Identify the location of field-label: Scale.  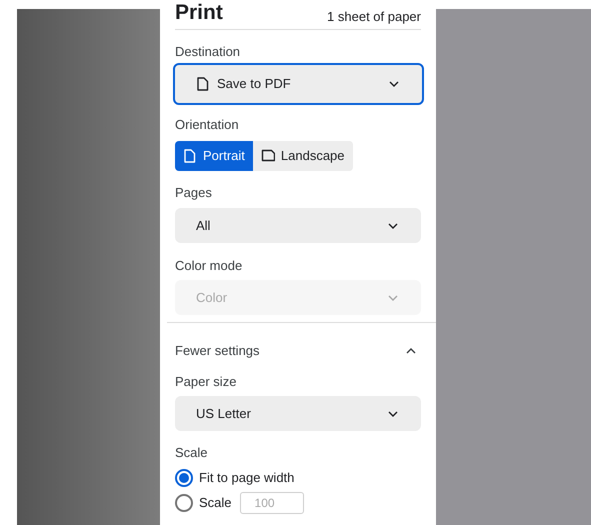
(191, 453).